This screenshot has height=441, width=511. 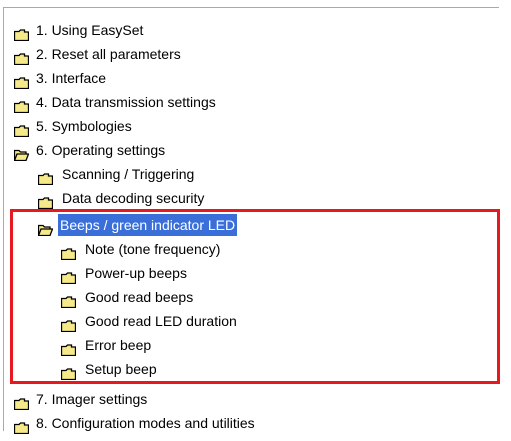 What do you see at coordinates (153, 249) in the screenshot?
I see `tree-item-label: Note (tone frequency)` at bounding box center [153, 249].